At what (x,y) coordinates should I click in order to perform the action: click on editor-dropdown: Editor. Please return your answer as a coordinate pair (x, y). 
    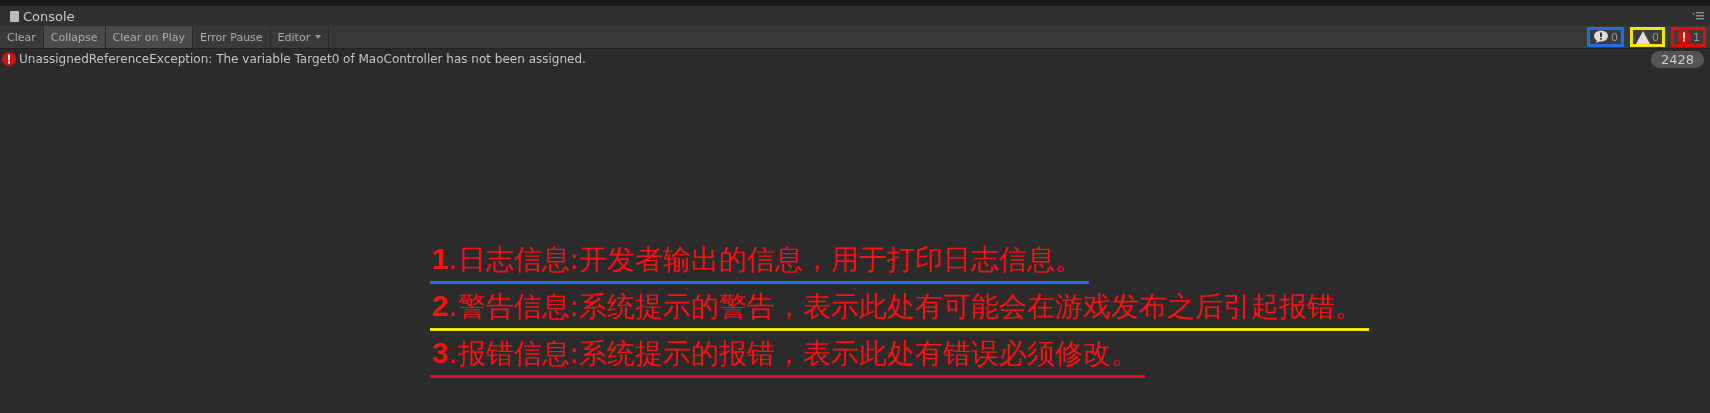
    Looking at the image, I should click on (300, 37).